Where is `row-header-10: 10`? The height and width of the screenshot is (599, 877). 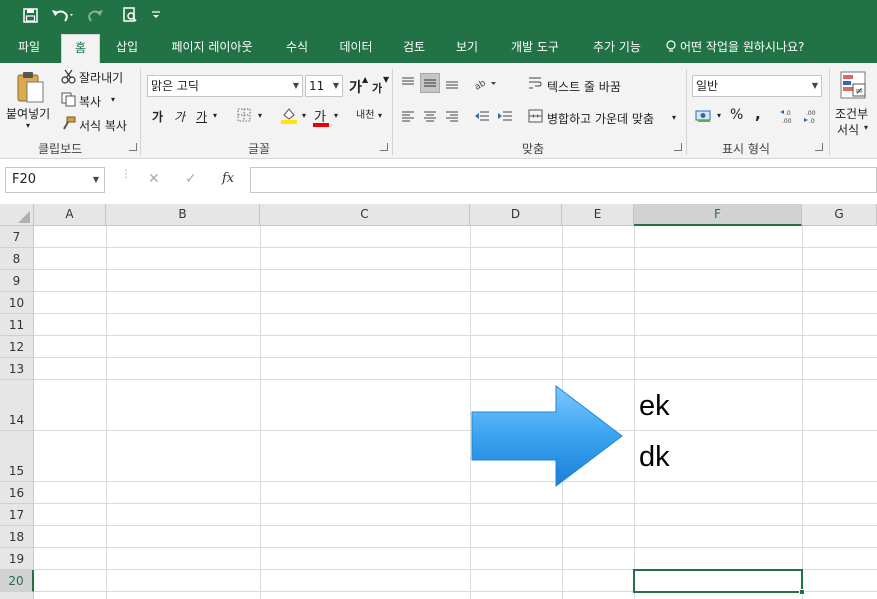
row-header-10: 10 is located at coordinates (17, 303).